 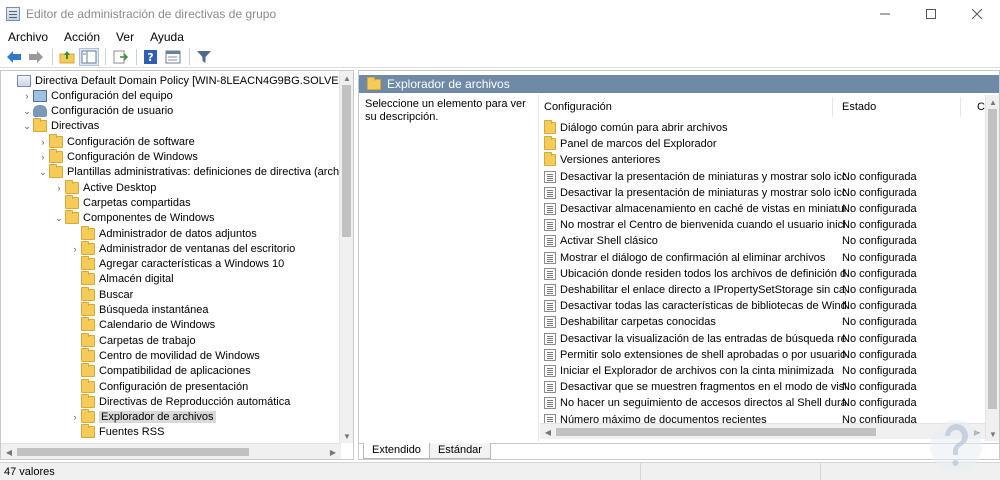 I want to click on tree-item-label: Agregar características a Windows 10, so click(x=192, y=264).